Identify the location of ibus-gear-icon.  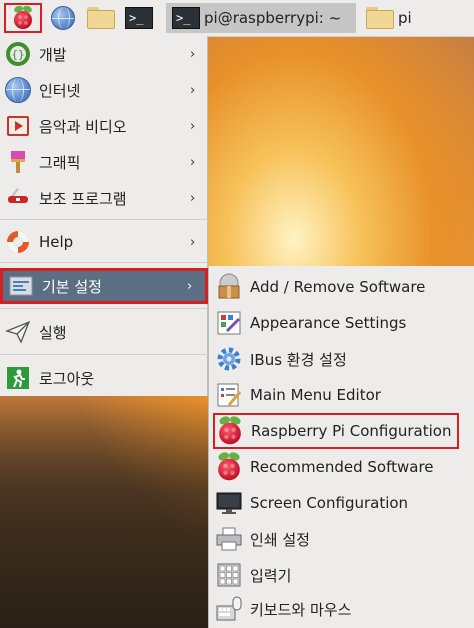
(229, 359).